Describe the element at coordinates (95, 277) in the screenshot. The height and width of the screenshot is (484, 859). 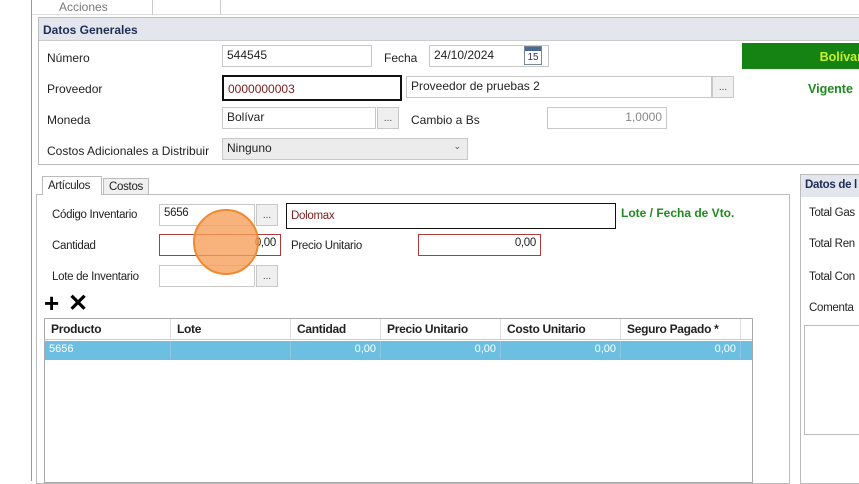
I see `lote-label: Lote de Inventario` at that location.